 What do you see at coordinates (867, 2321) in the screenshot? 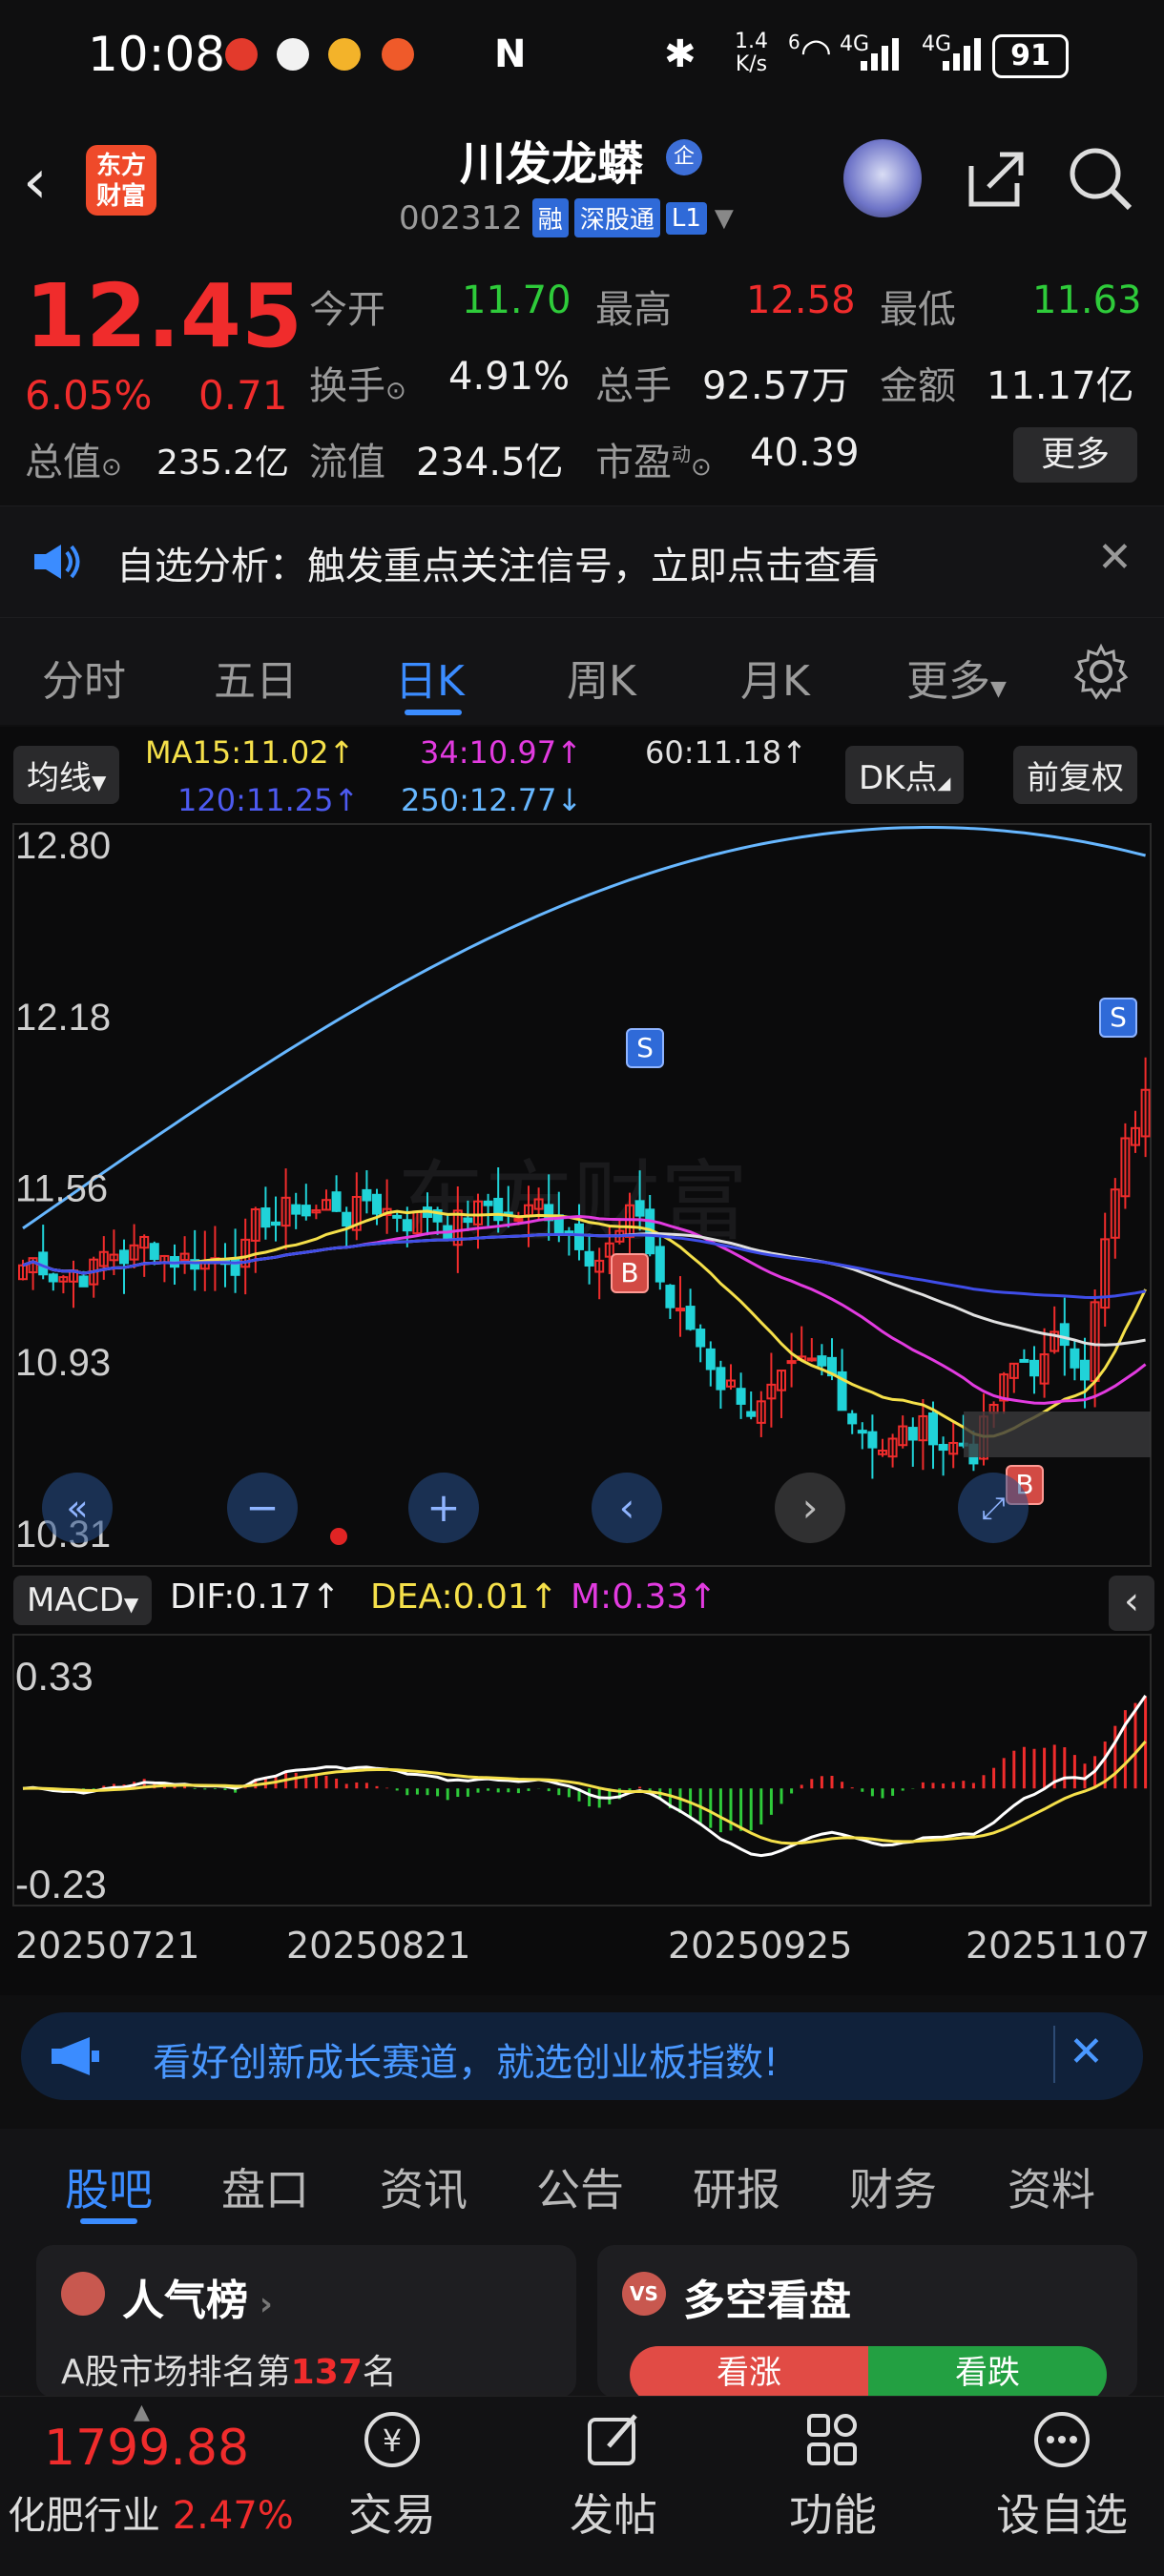
I see `bull-bear-card: VS 多空看盘 看涨 看跌` at bounding box center [867, 2321].